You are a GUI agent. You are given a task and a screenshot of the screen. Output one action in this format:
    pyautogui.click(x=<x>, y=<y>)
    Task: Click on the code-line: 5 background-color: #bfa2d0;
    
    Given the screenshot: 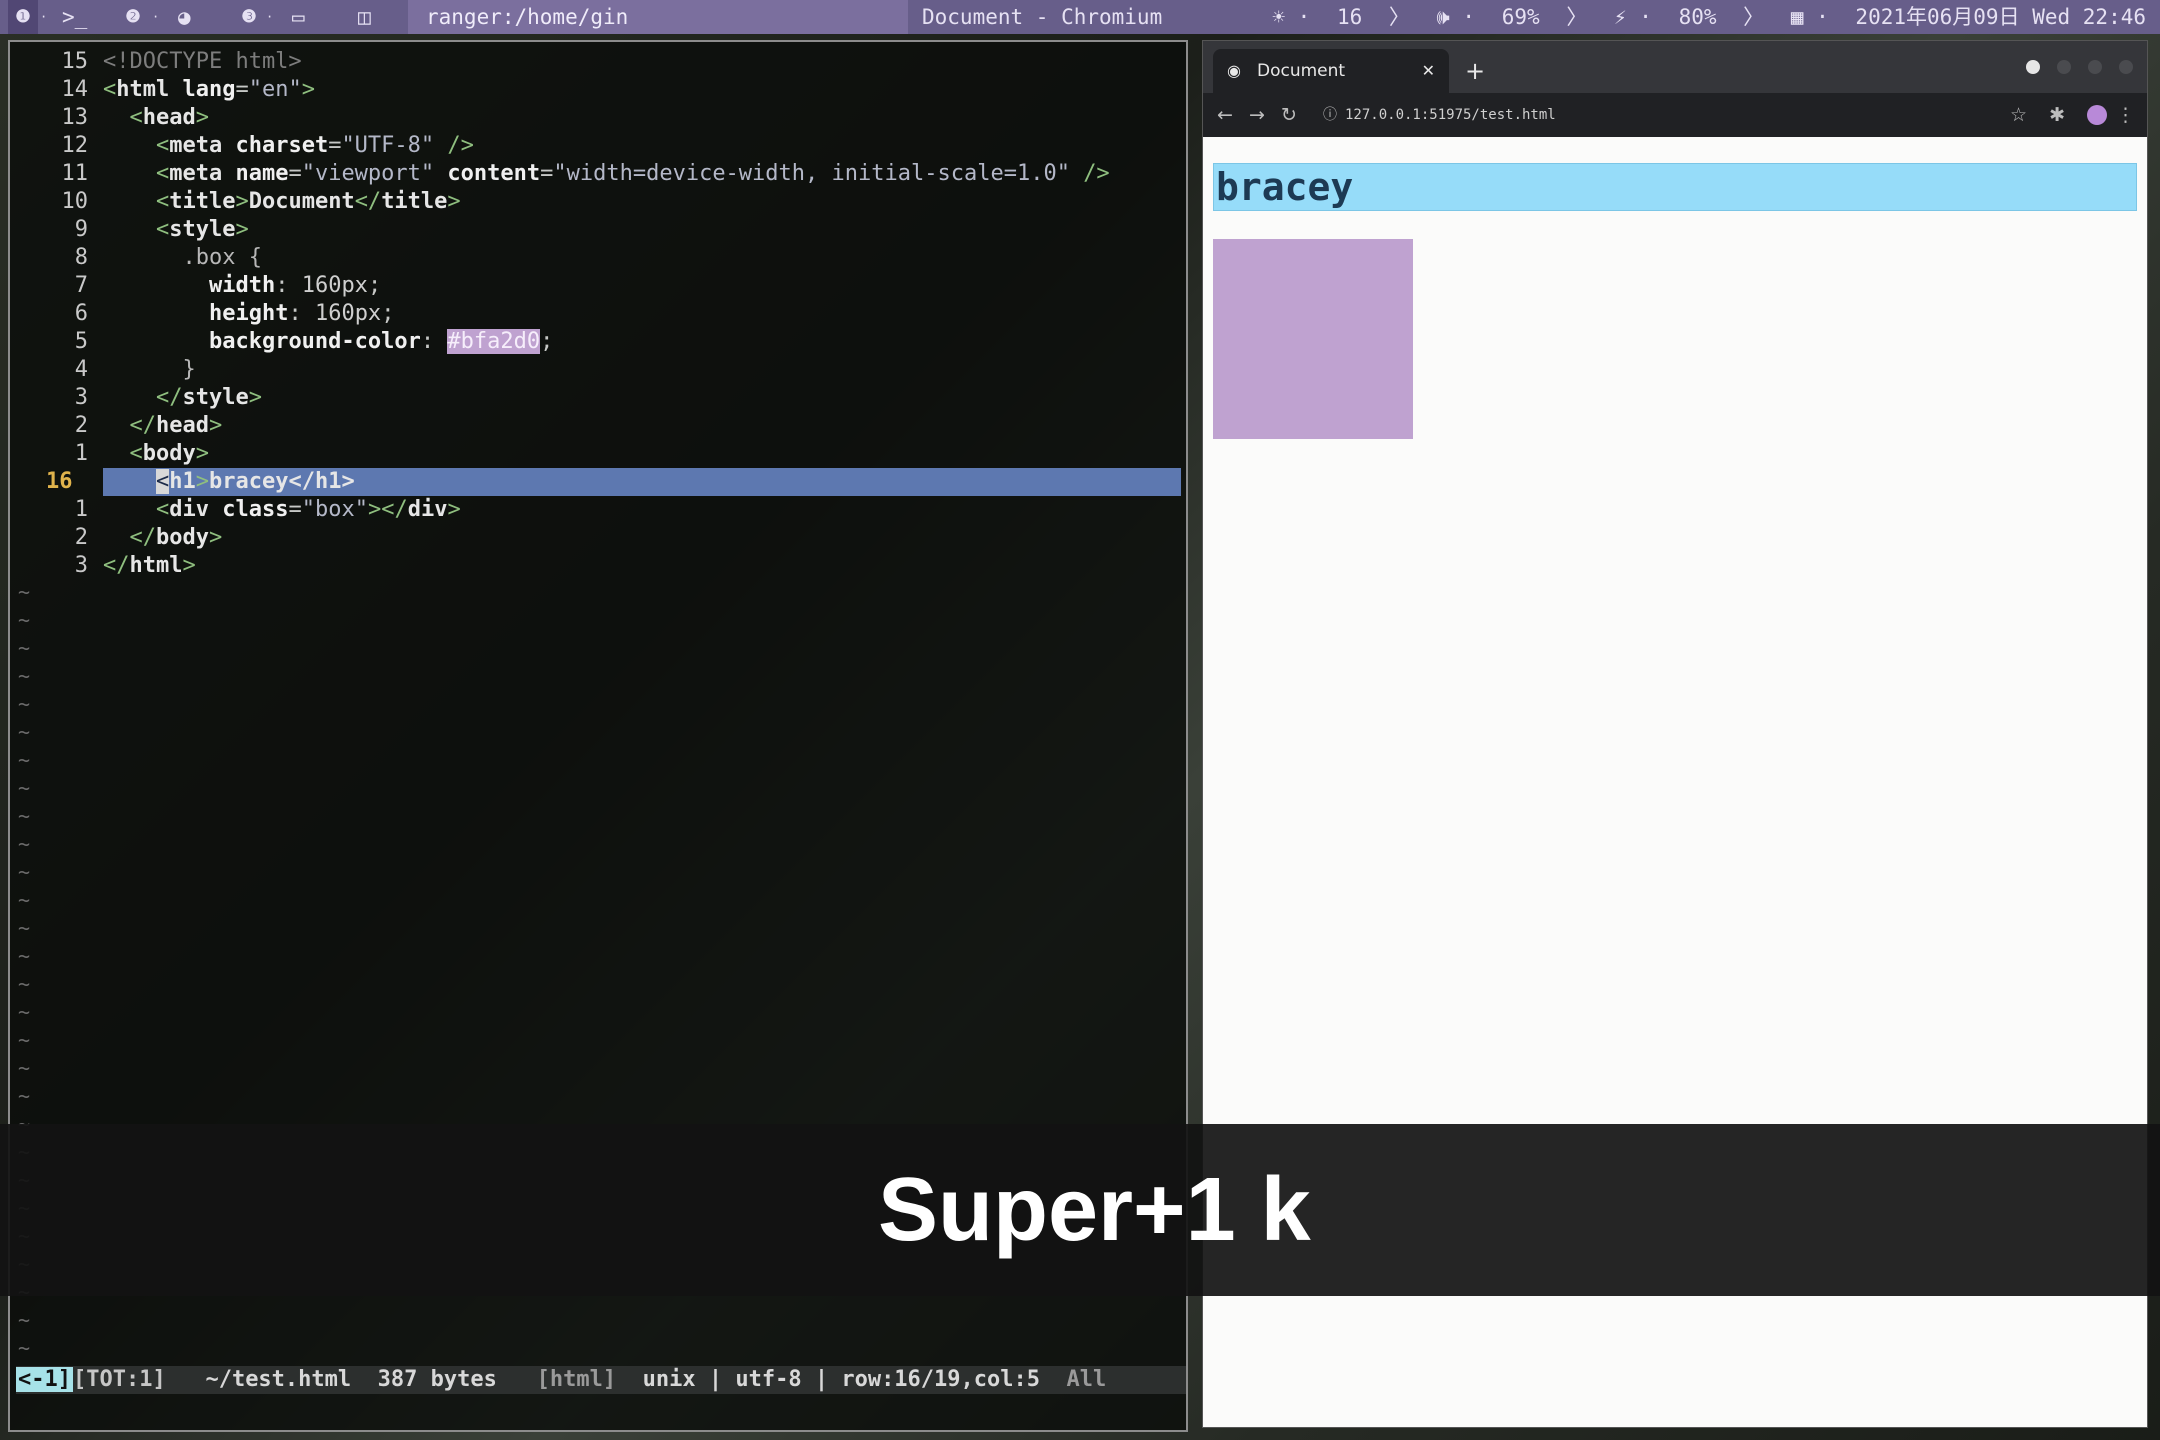 What is the action you would take?
    pyautogui.click(x=596, y=342)
    